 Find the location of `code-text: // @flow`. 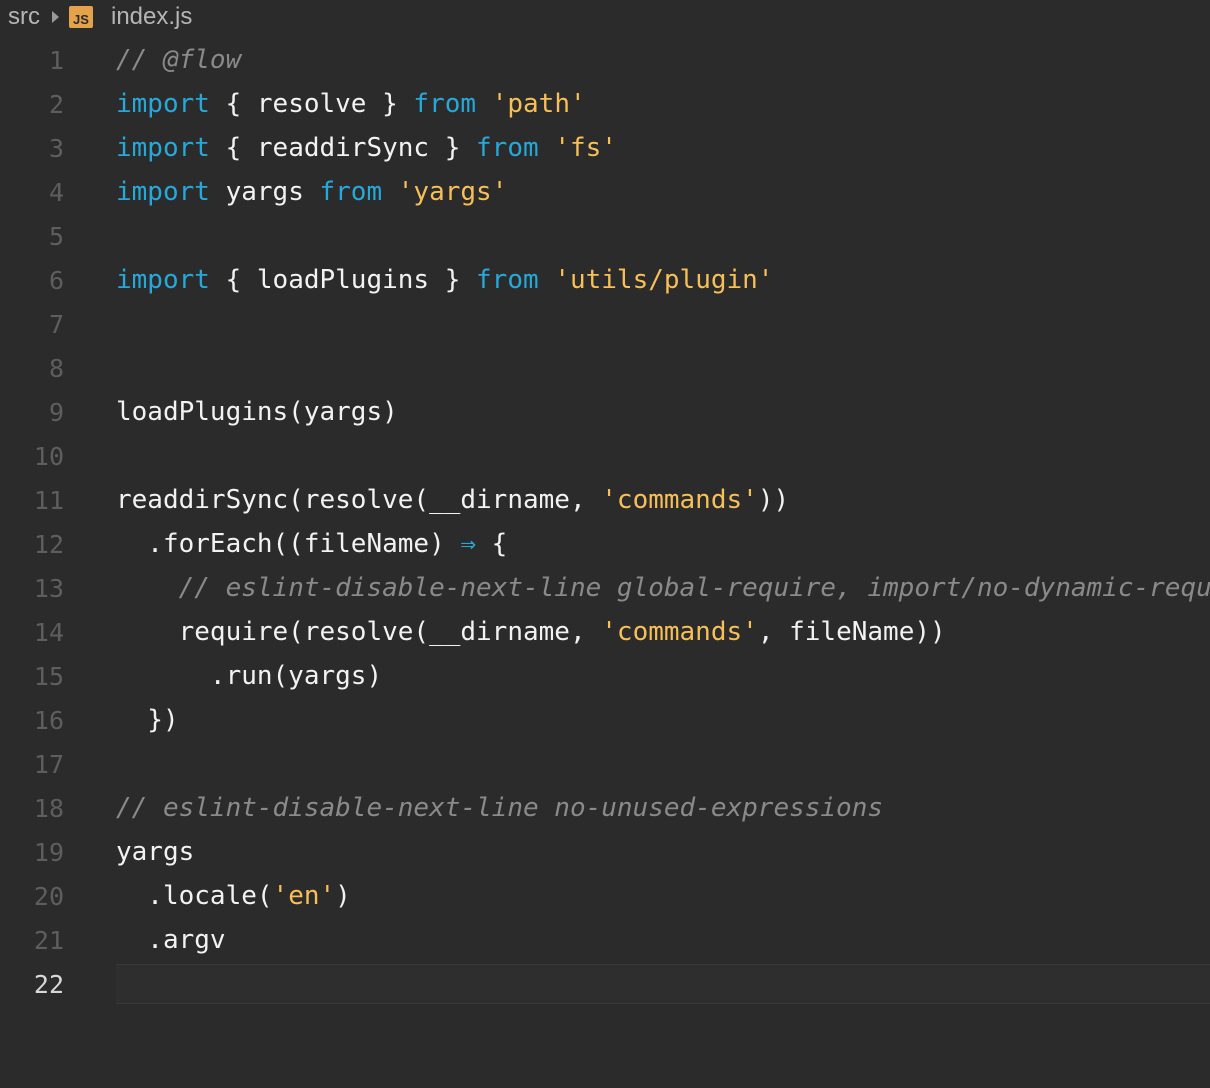

code-text: // @flow is located at coordinates (178, 60).